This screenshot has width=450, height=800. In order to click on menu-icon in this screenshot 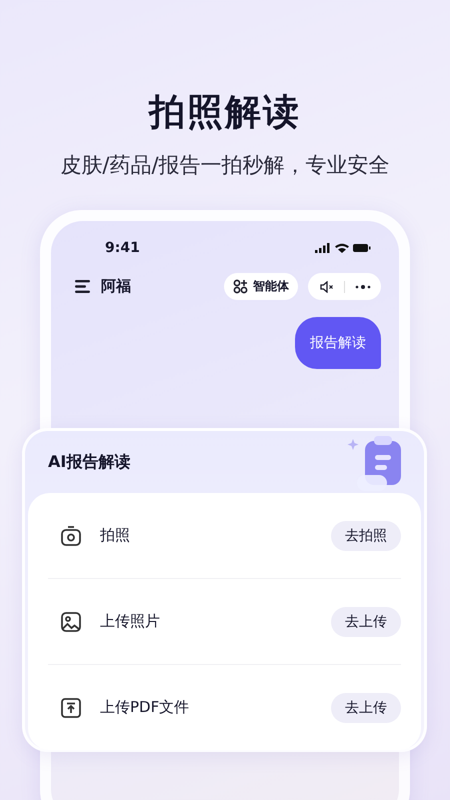, I will do `click(83, 286)`.